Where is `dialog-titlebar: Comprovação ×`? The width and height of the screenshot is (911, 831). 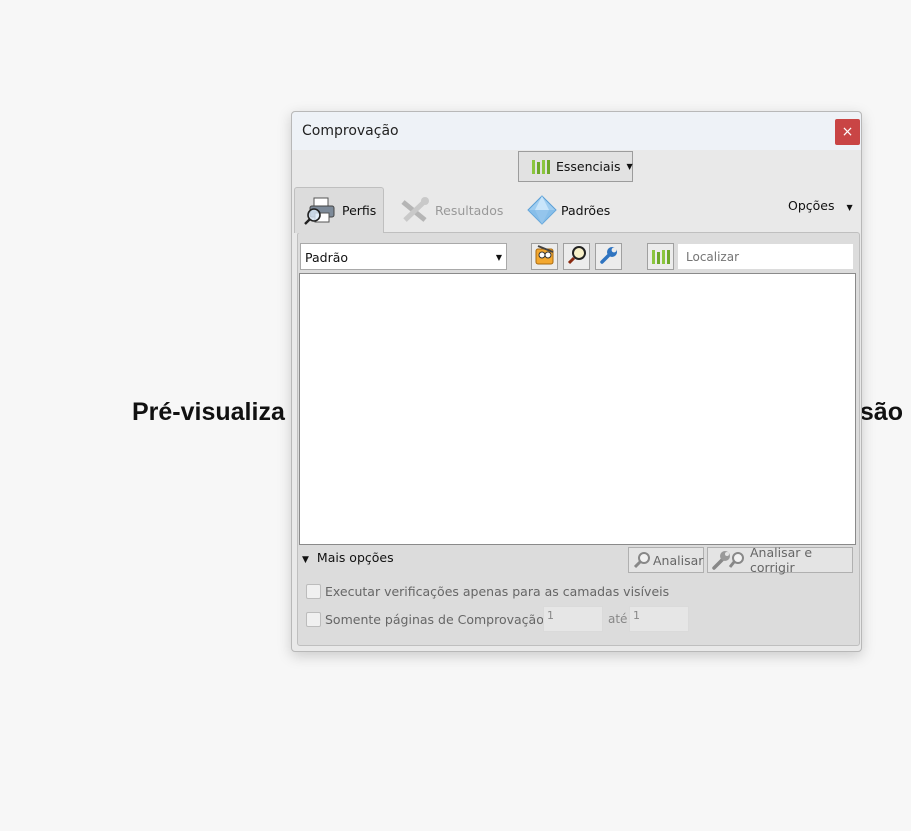 dialog-titlebar: Comprovação × is located at coordinates (576, 131).